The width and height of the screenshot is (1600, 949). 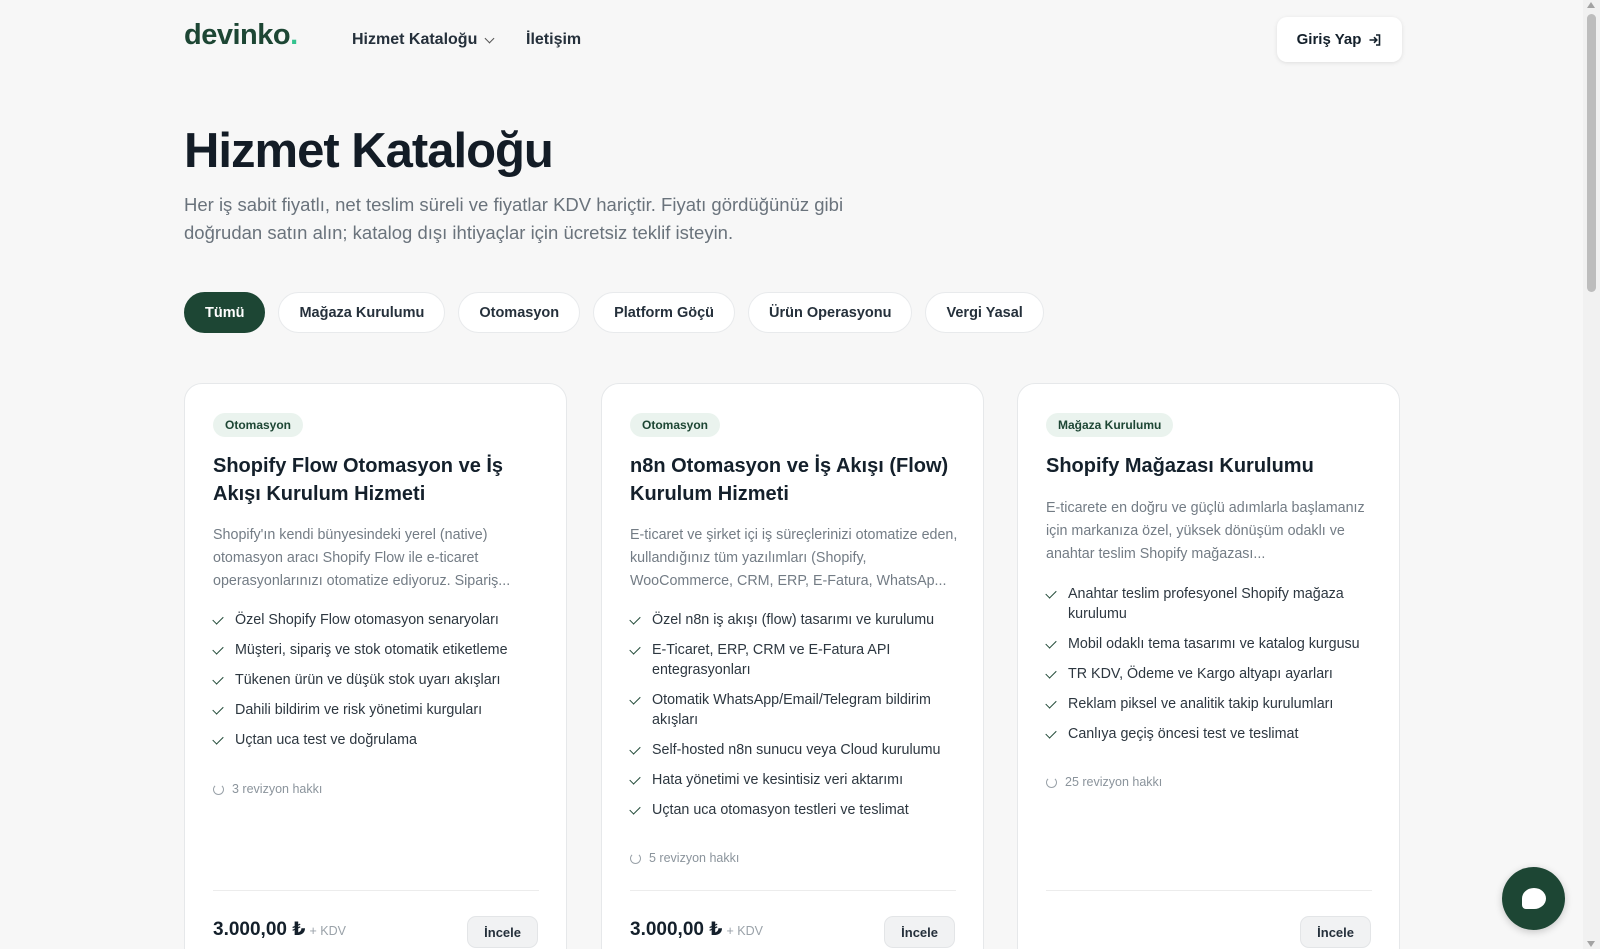 What do you see at coordinates (664, 312) in the screenshot?
I see `filter-platform-migration: Platform Göçü` at bounding box center [664, 312].